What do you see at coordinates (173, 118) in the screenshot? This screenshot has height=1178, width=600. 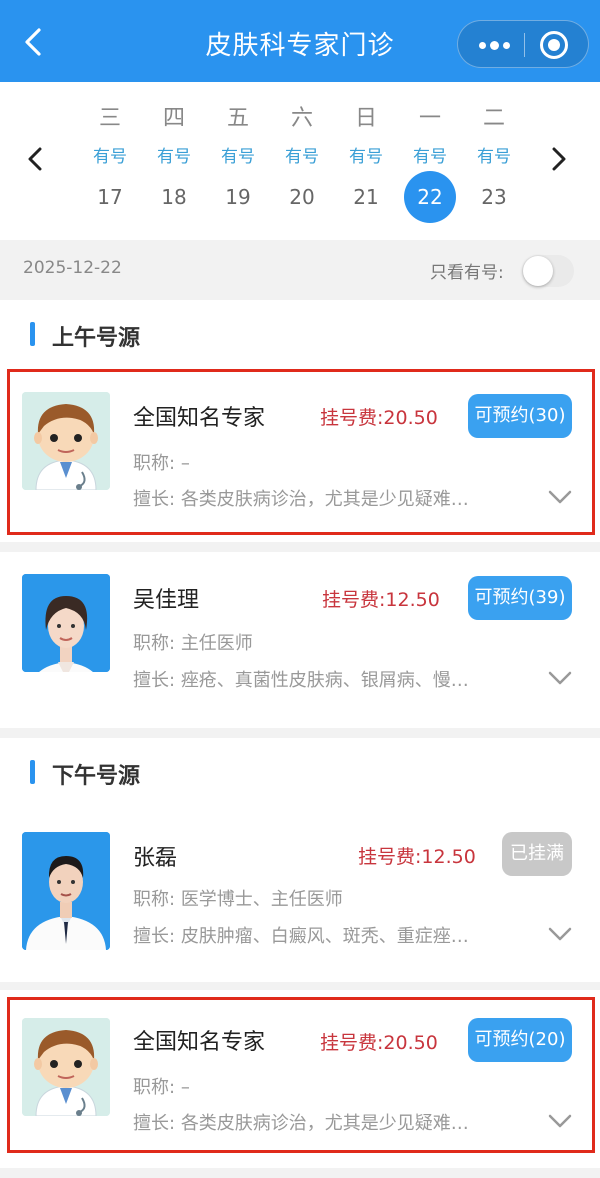 I see `weekday-label: 四` at bounding box center [173, 118].